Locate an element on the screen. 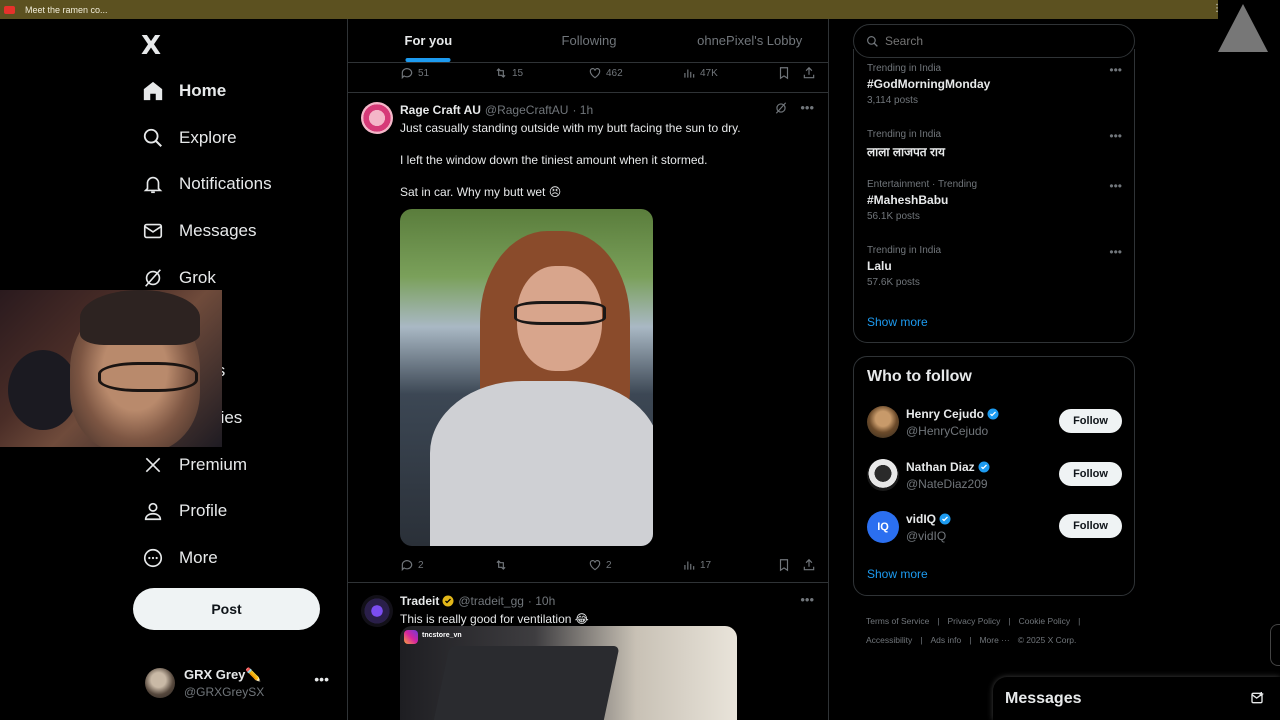 The width and height of the screenshot is (1280, 720). suggestion-name: Nathan Diaz is located at coordinates (948, 467).